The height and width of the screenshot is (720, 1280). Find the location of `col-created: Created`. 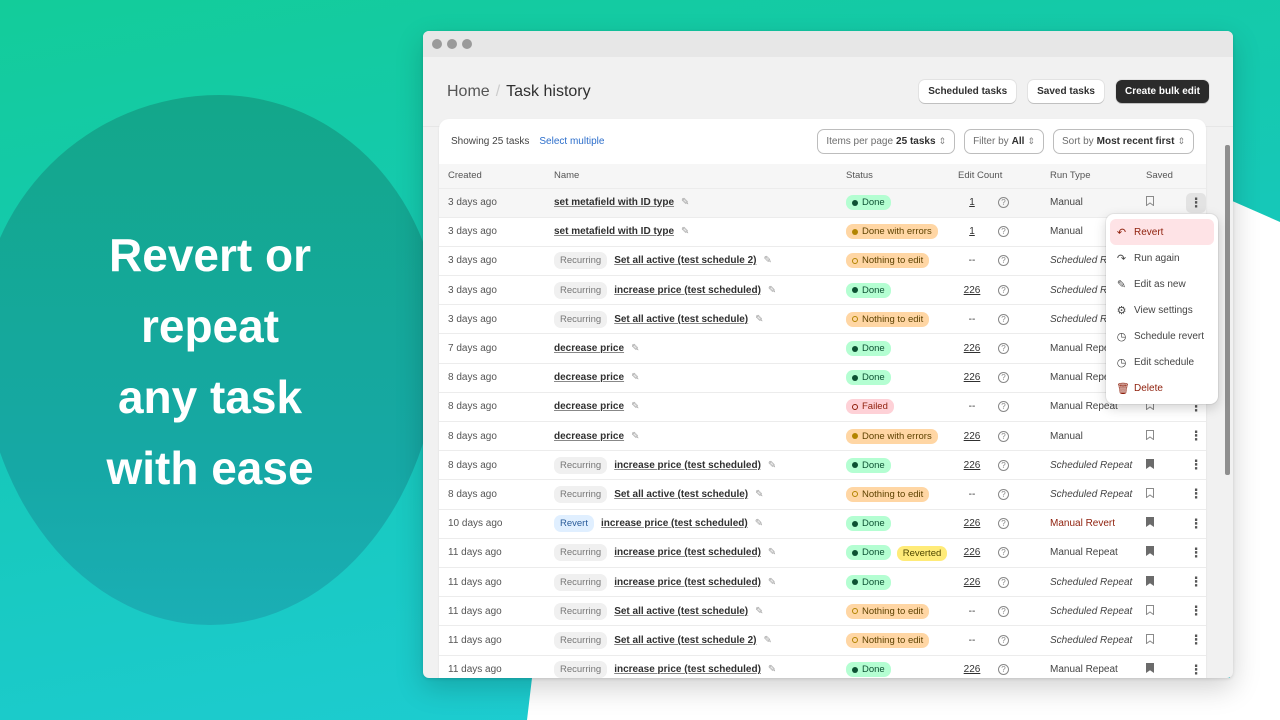

col-created: Created is located at coordinates (492, 176).